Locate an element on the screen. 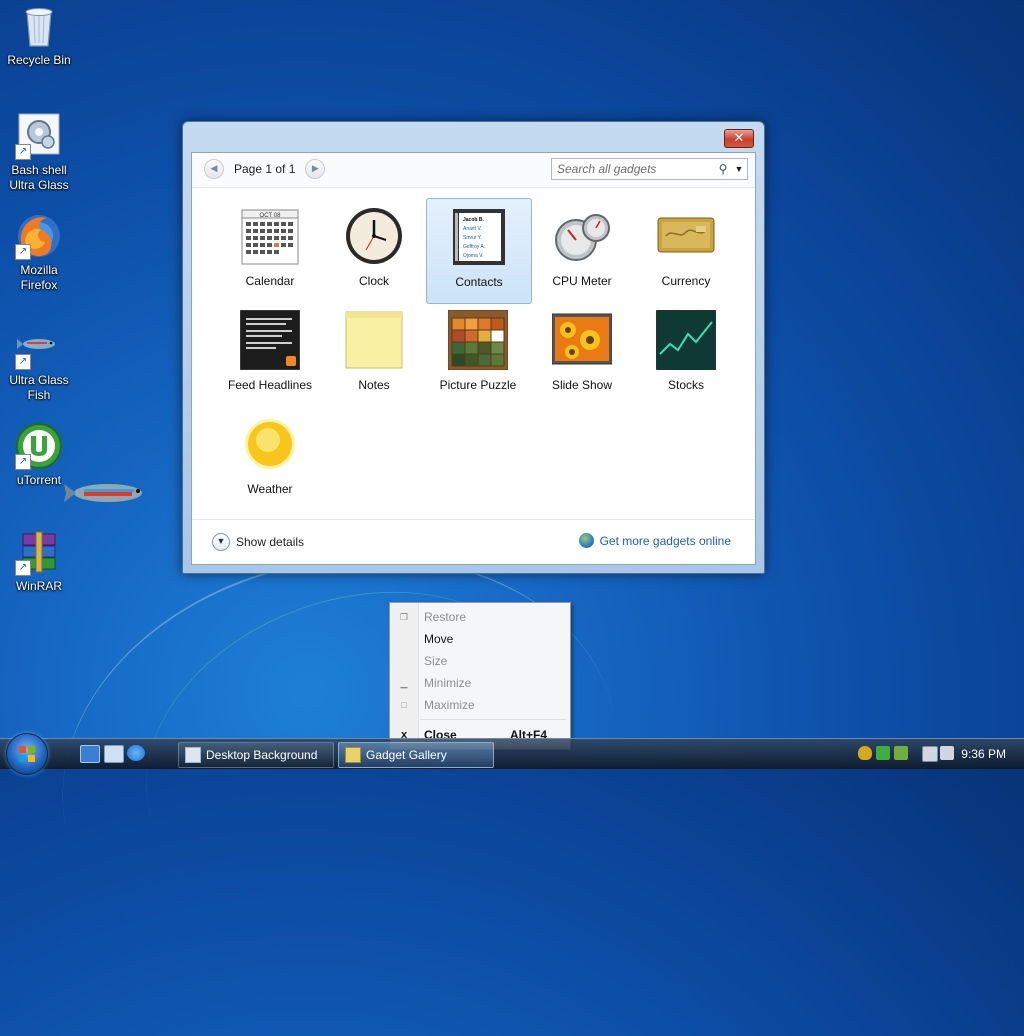 The width and height of the screenshot is (1024, 1036). gadget-weather: Weather is located at coordinates (270, 458).